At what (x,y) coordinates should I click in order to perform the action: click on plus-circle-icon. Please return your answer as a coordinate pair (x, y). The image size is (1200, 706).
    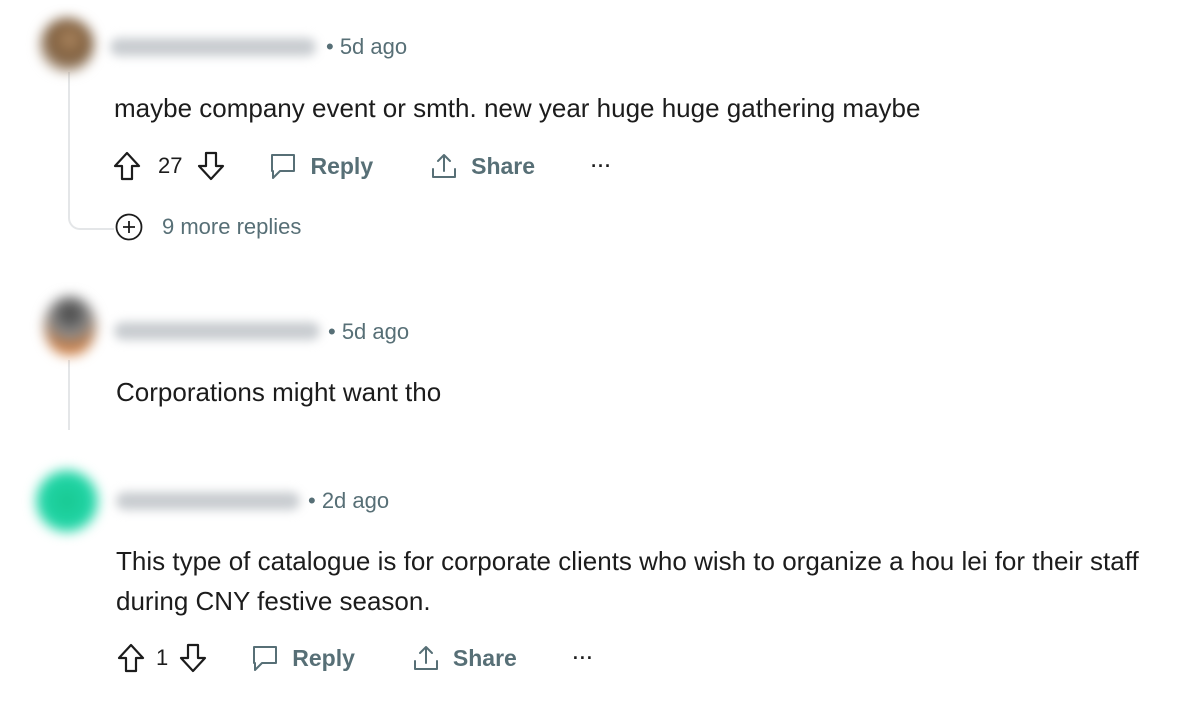
    Looking at the image, I should click on (129, 227).